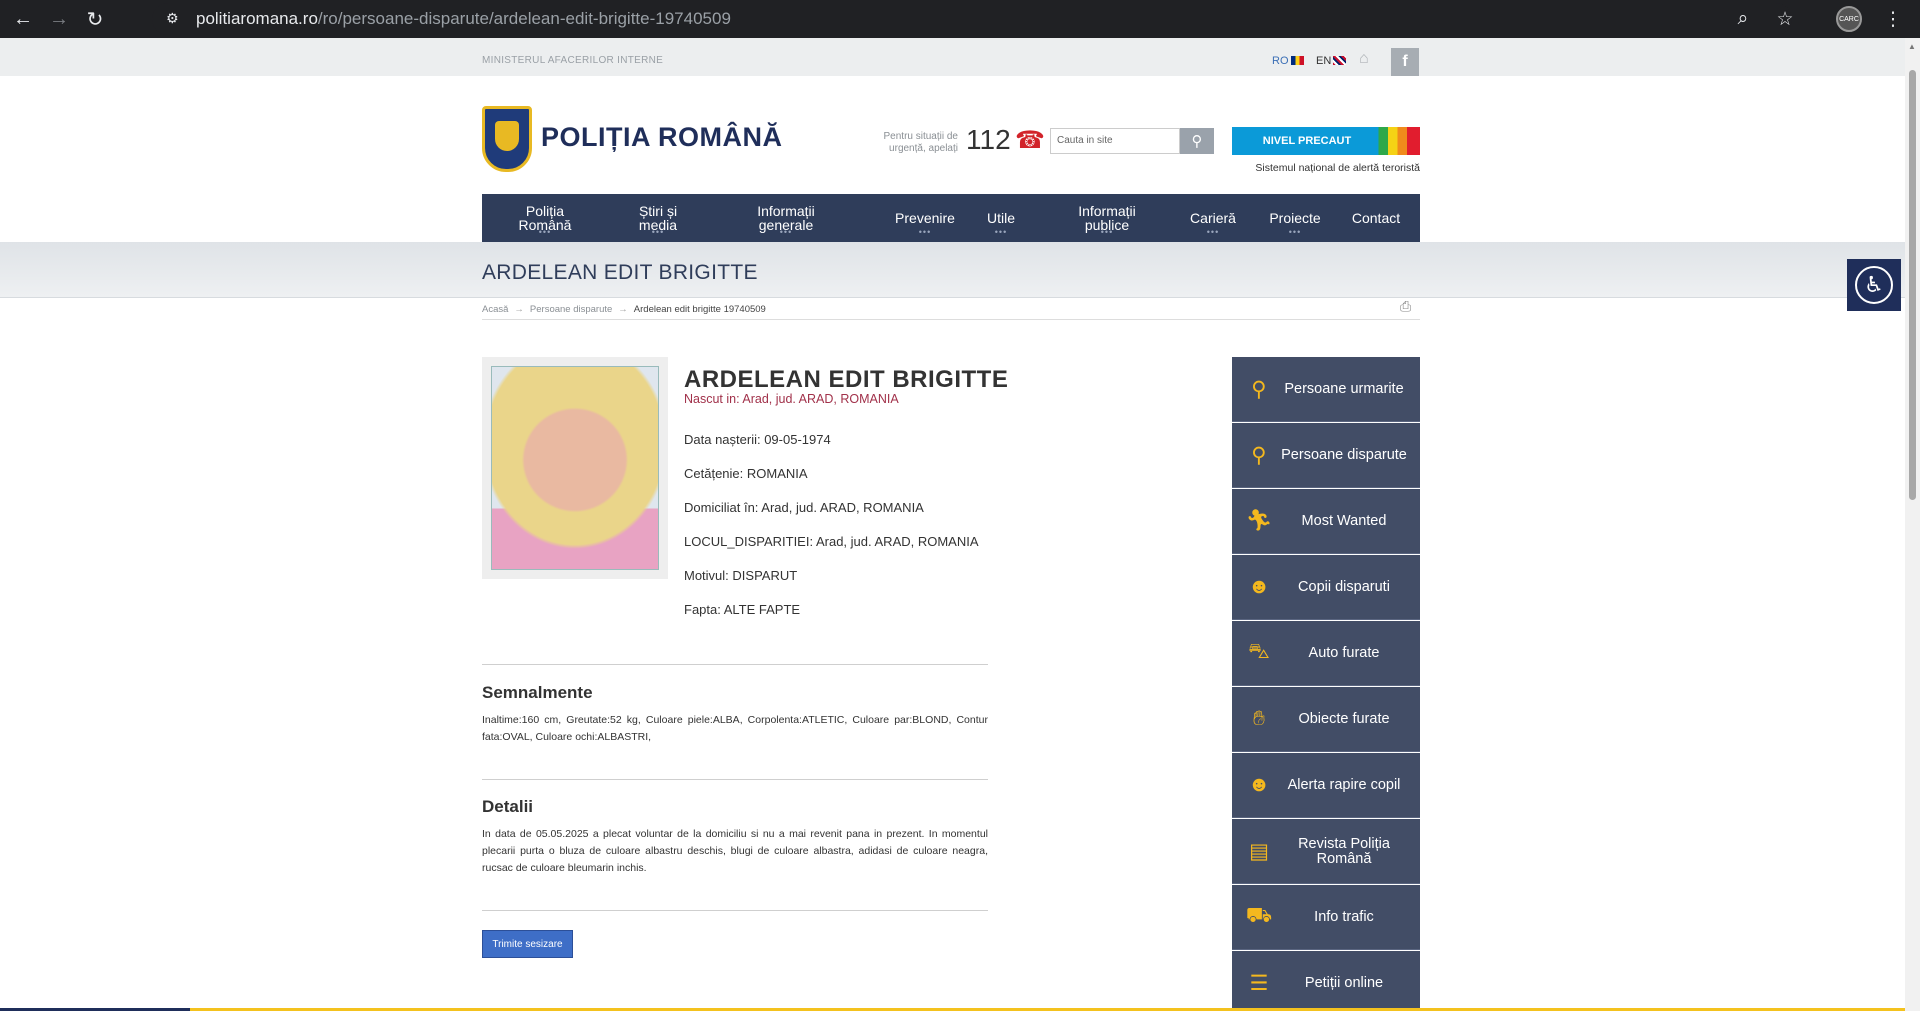  Describe the element at coordinates (1785, 19) in the screenshot. I see `bookmark-star-icon: ☆` at that location.